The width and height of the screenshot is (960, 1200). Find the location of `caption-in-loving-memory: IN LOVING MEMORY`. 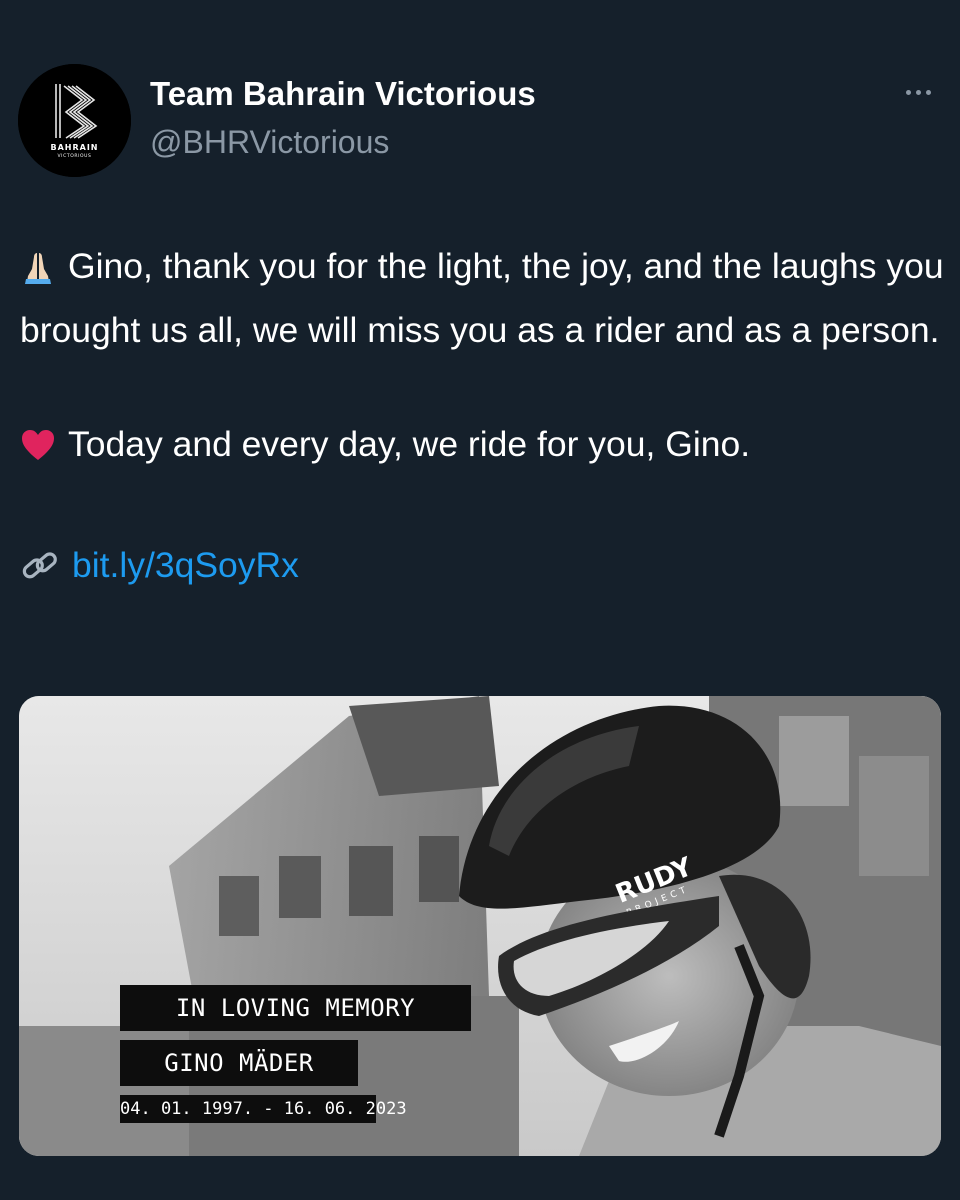

caption-in-loving-memory: IN LOVING MEMORY is located at coordinates (295, 1008).